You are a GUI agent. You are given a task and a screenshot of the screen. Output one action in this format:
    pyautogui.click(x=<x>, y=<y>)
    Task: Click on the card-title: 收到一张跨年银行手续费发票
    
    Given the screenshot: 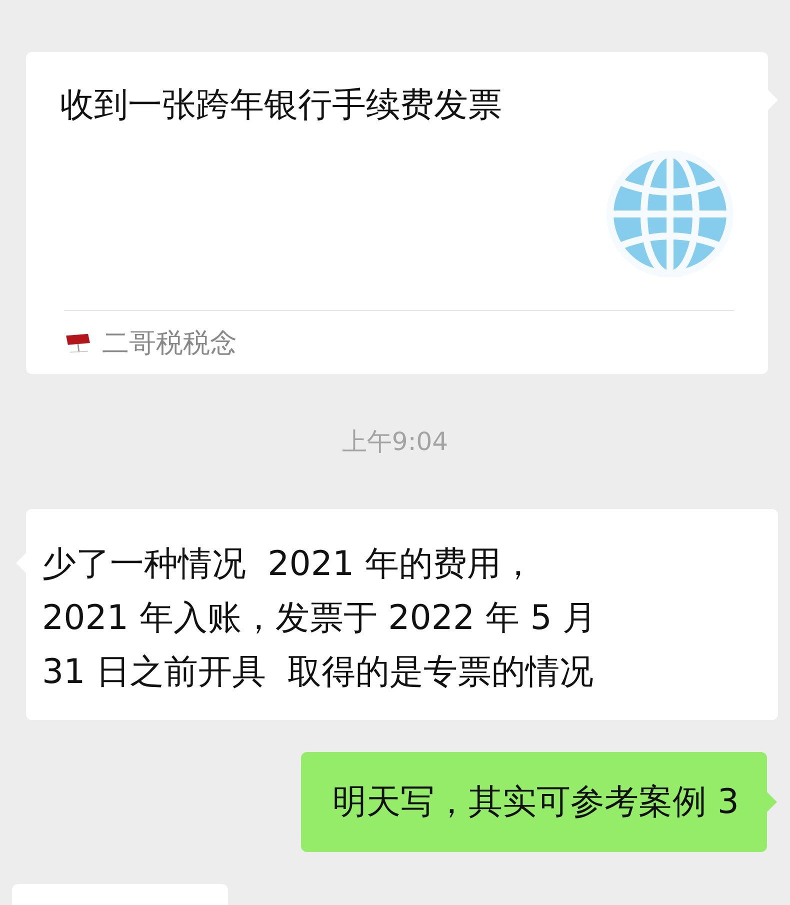 What is the action you would take?
    pyautogui.click(x=281, y=105)
    